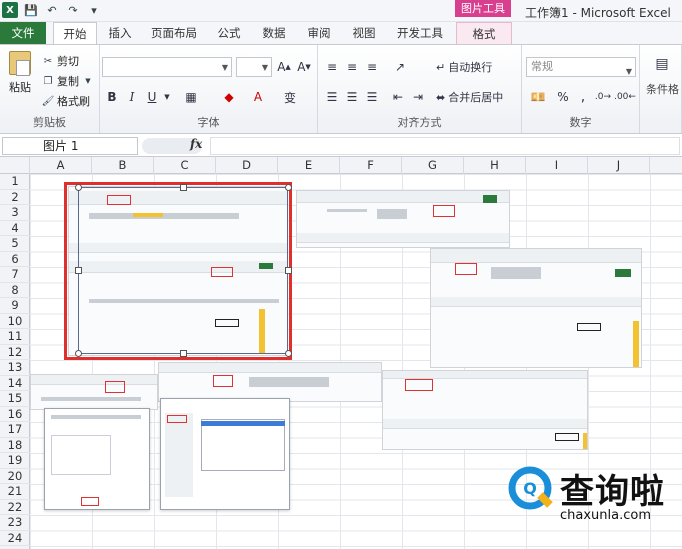 The width and height of the screenshot is (682, 549). I want to click on row-header: 15, so click(15, 399).